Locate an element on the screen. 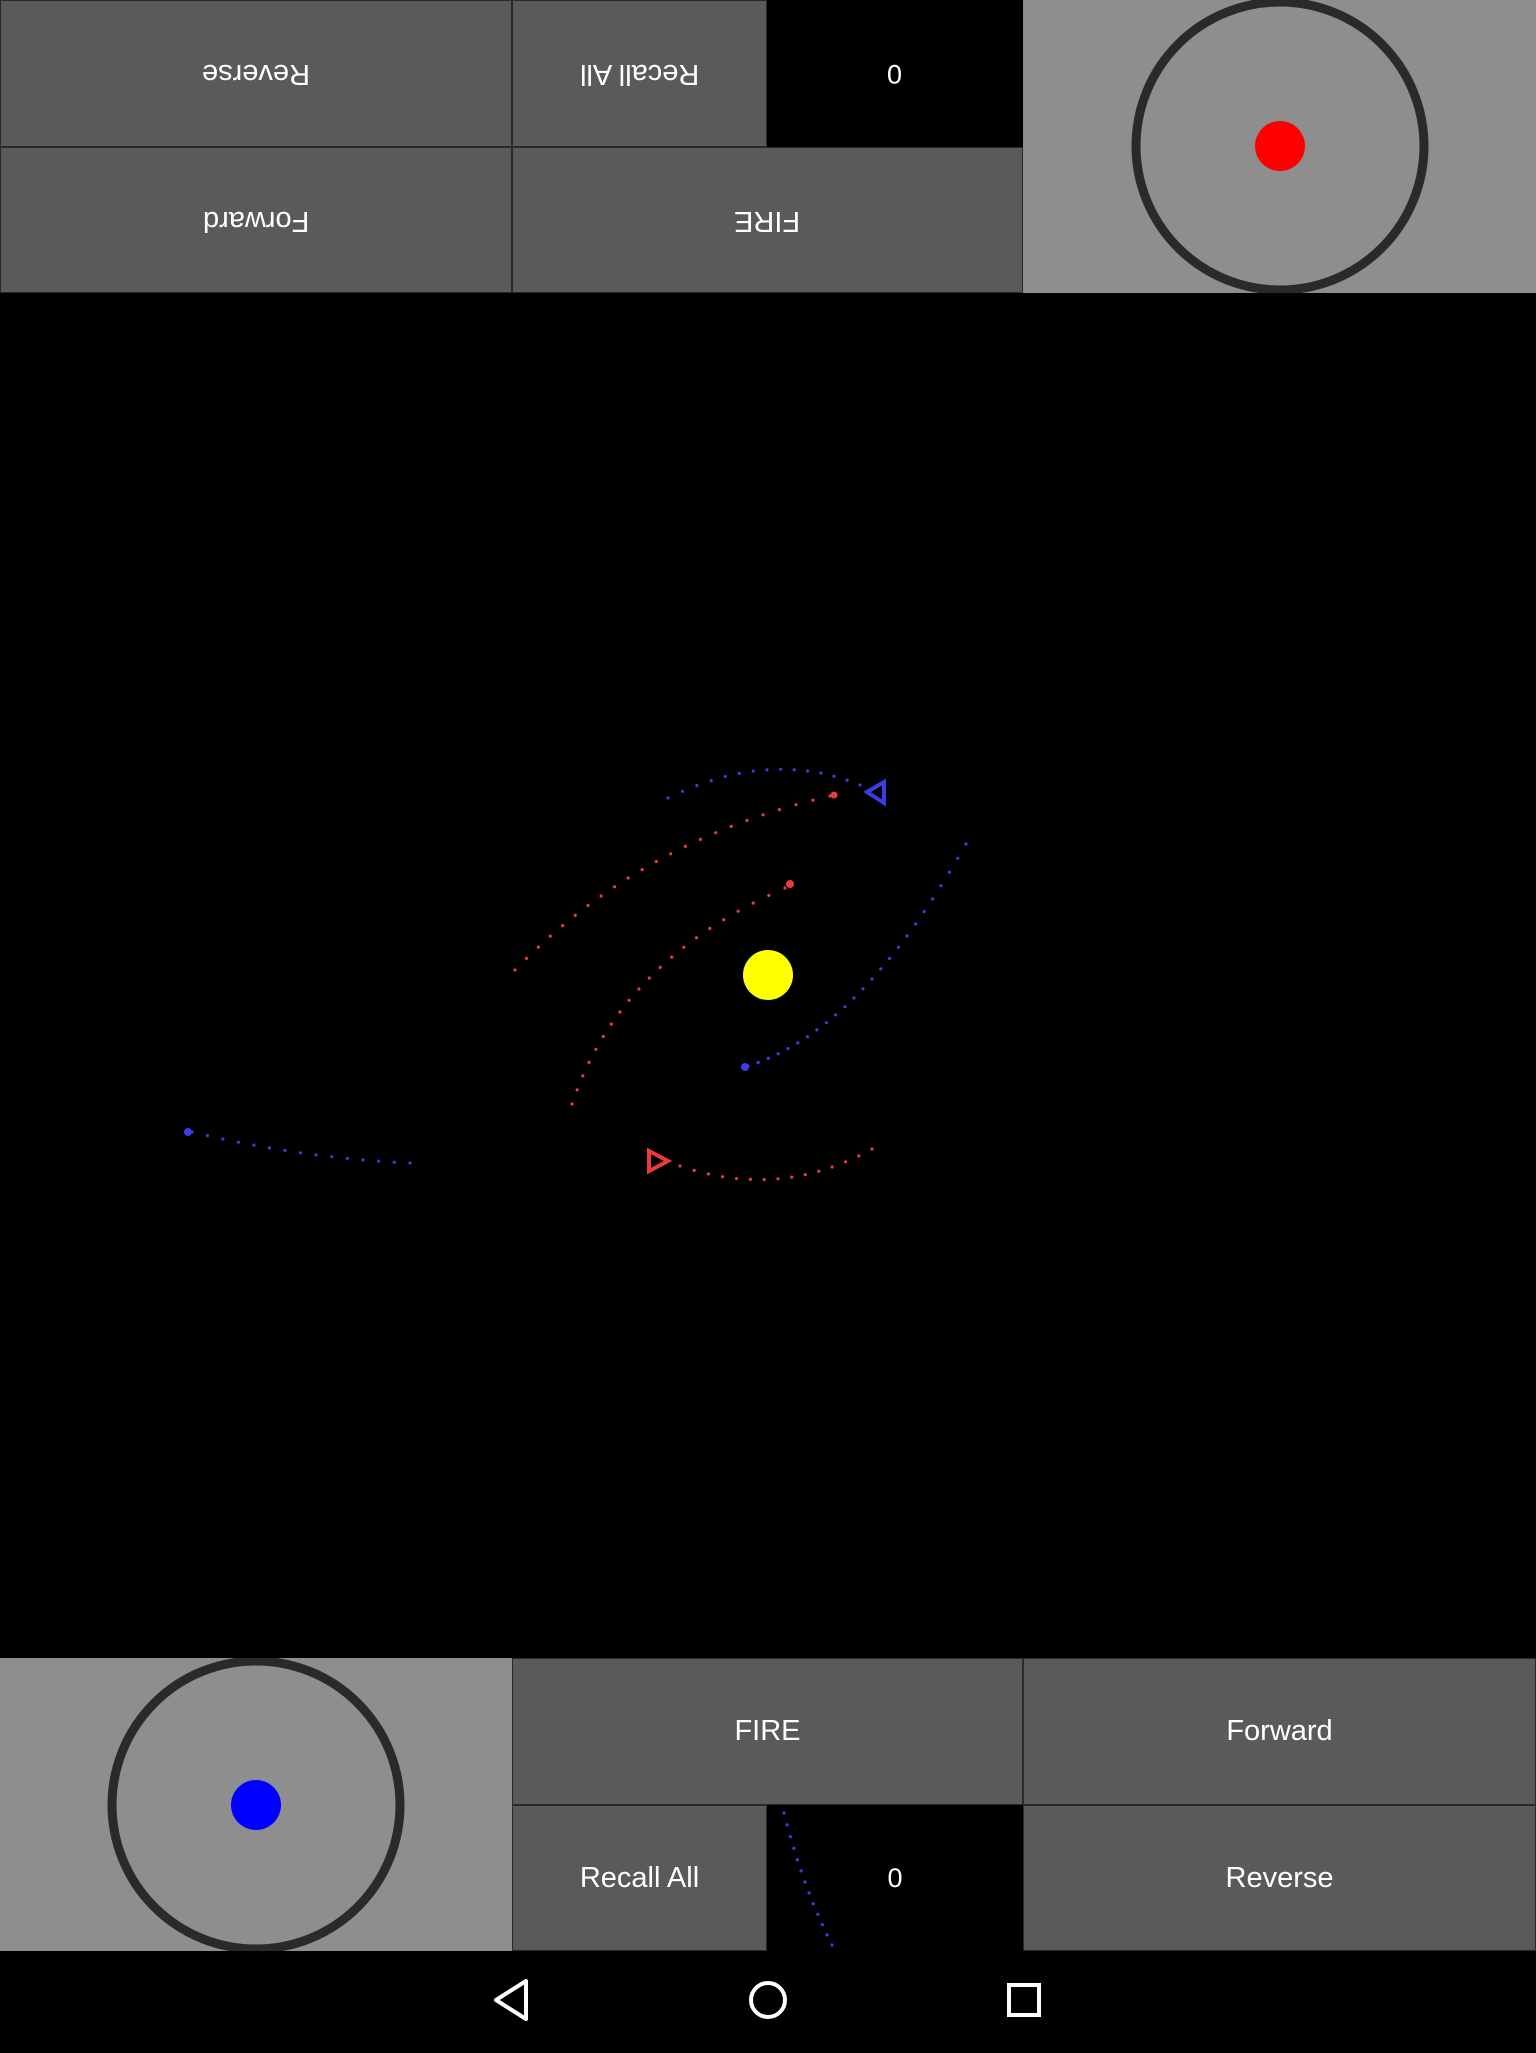  bottom-fire-button: FIRE is located at coordinates (767, 1731).